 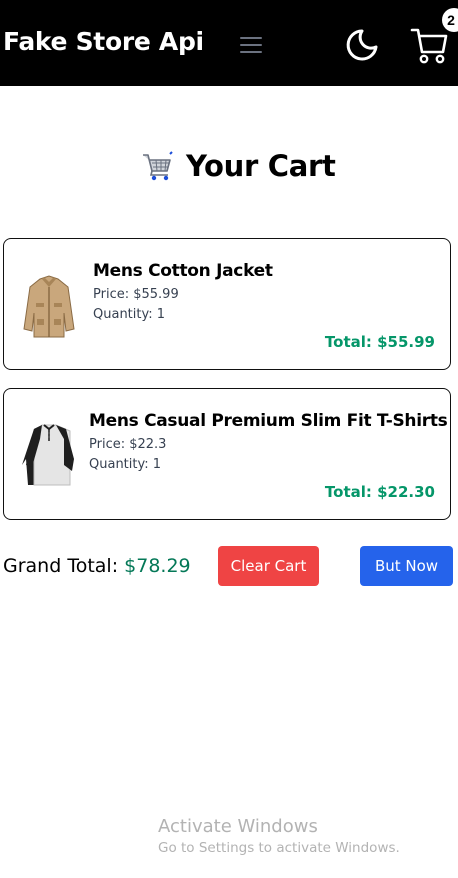 What do you see at coordinates (379, 492) in the screenshot?
I see `cart-item-total: Total: $22.30` at bounding box center [379, 492].